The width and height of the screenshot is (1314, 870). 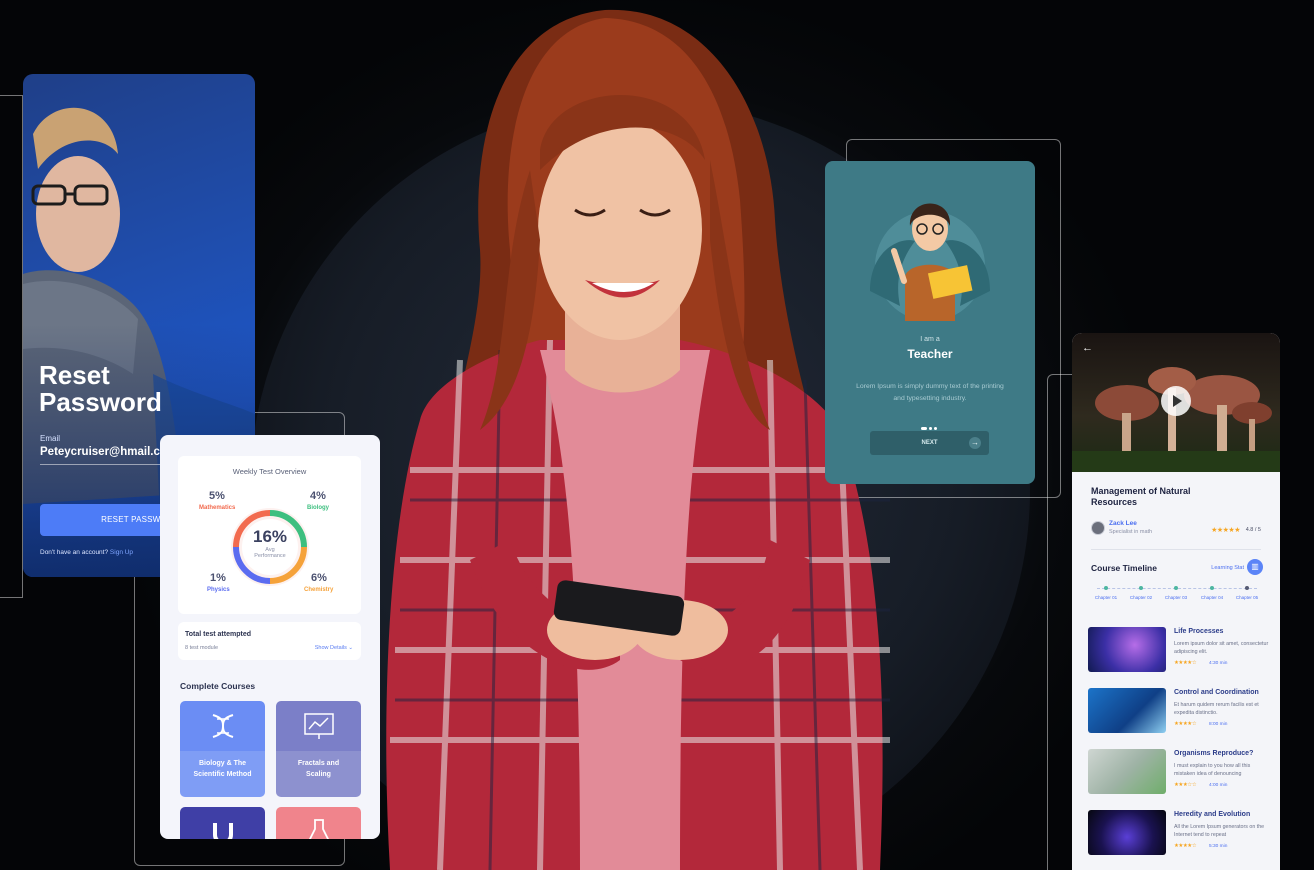 What do you see at coordinates (318, 496) in the screenshot?
I see `subject-percent: 4%` at bounding box center [318, 496].